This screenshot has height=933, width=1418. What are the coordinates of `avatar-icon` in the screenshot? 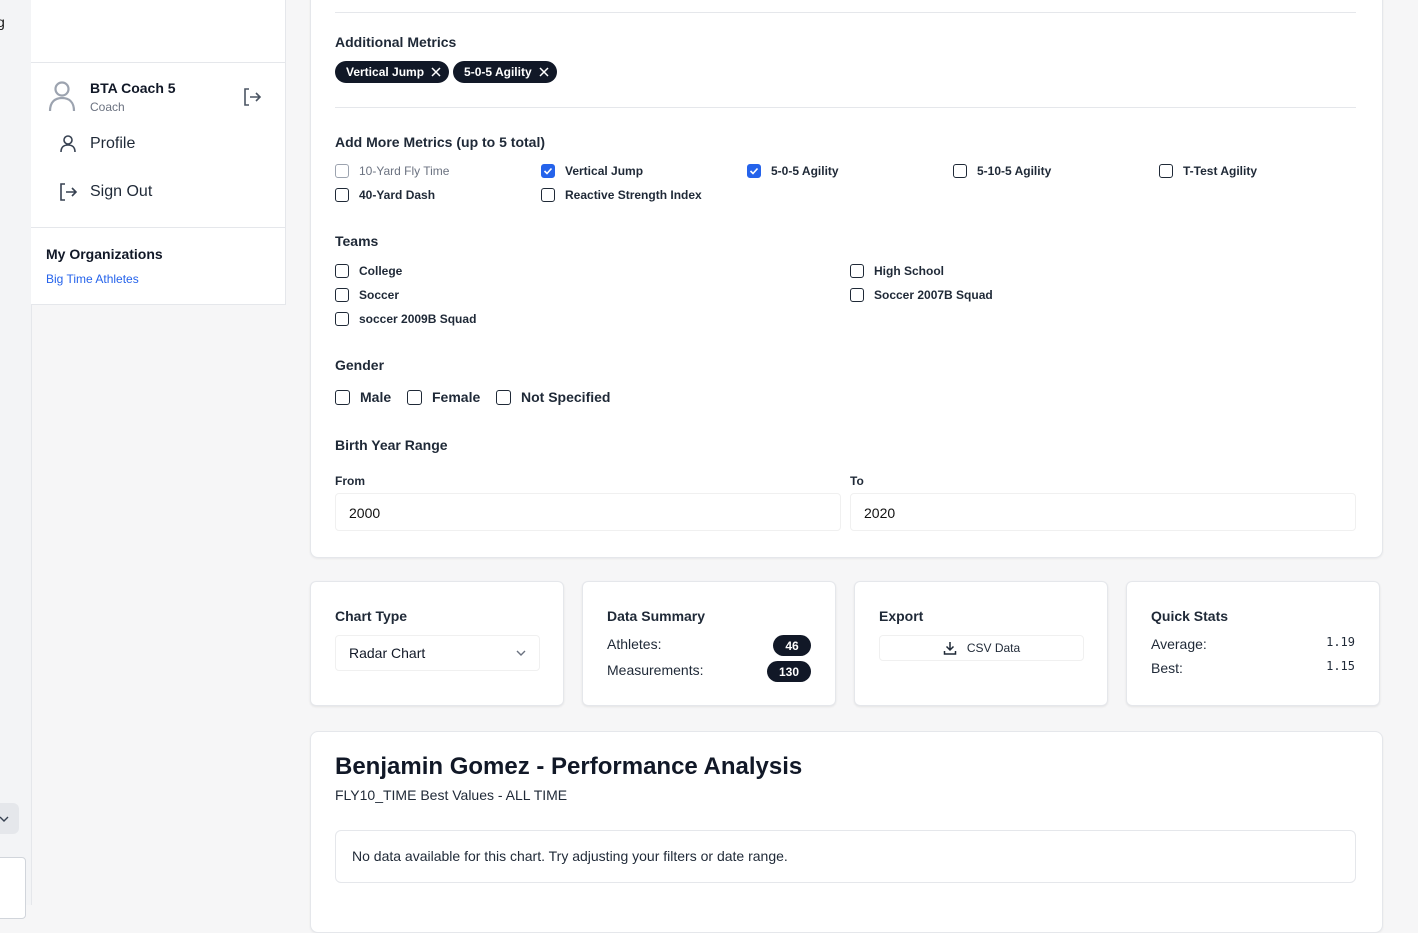 It's located at (62, 96).